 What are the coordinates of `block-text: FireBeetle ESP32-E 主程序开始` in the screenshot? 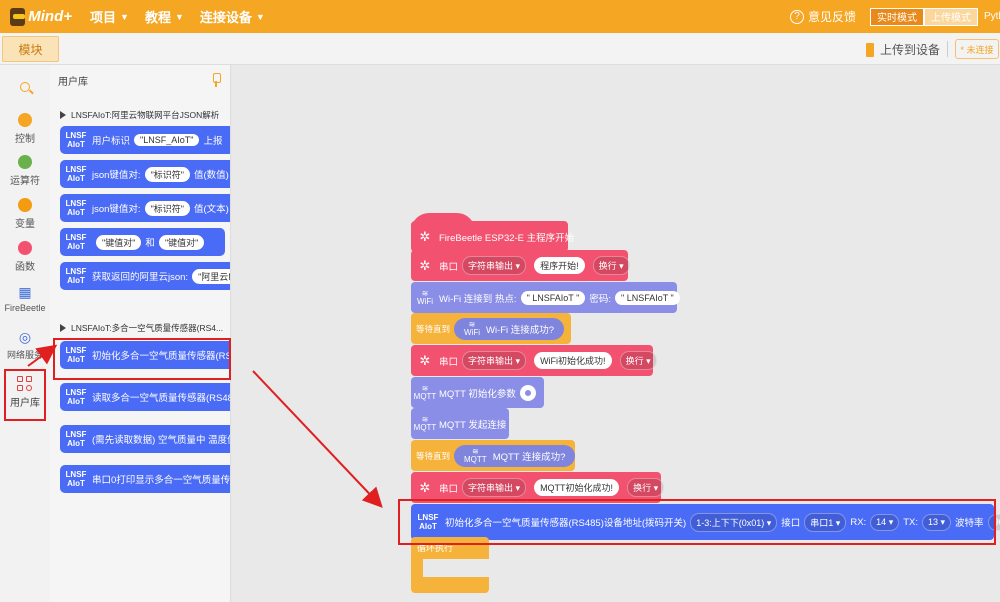 It's located at (507, 238).